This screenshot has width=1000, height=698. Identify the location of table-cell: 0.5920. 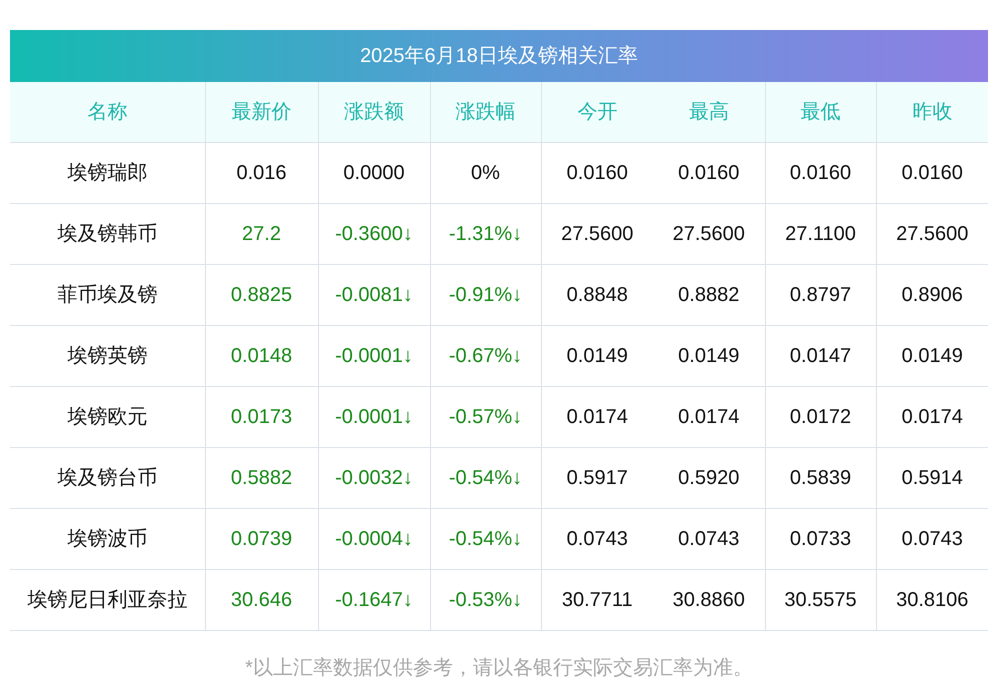
(709, 477).